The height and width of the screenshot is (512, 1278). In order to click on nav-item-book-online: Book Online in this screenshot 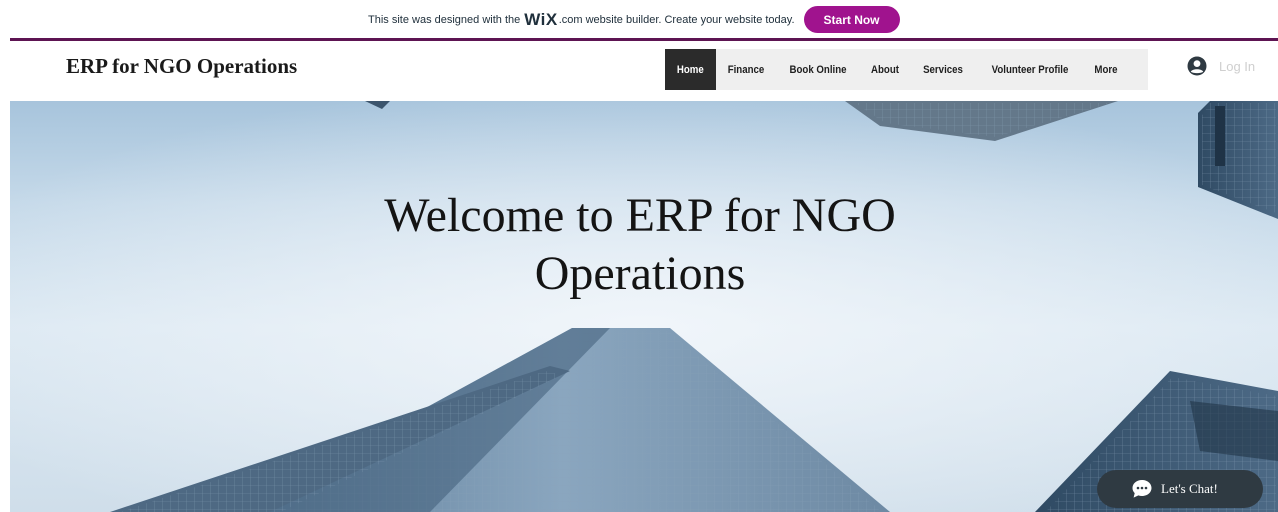, I will do `click(818, 69)`.